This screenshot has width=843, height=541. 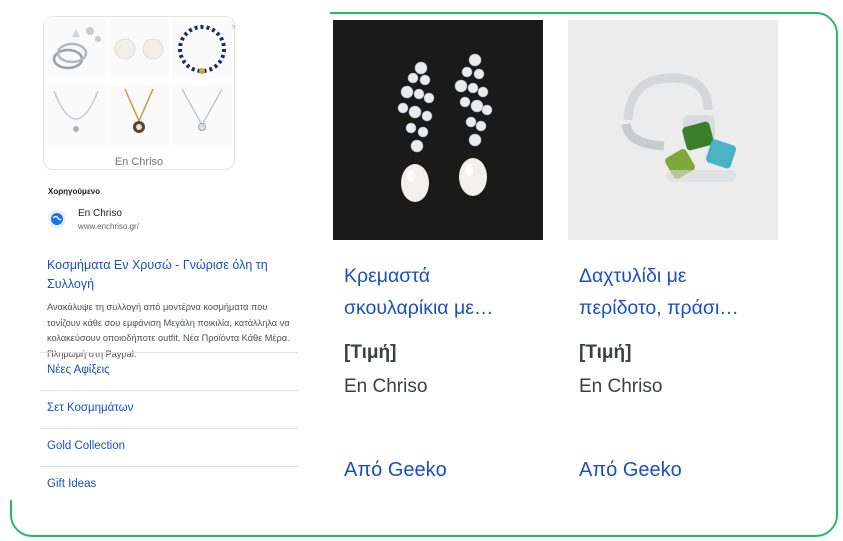 I want to click on frame-gap-left, so click(x=10, y=250).